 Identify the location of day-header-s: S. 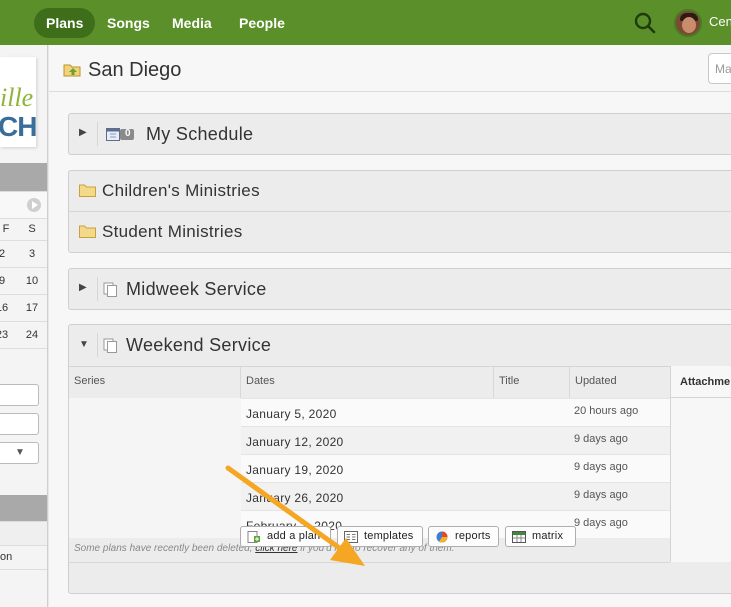
(32, 229).